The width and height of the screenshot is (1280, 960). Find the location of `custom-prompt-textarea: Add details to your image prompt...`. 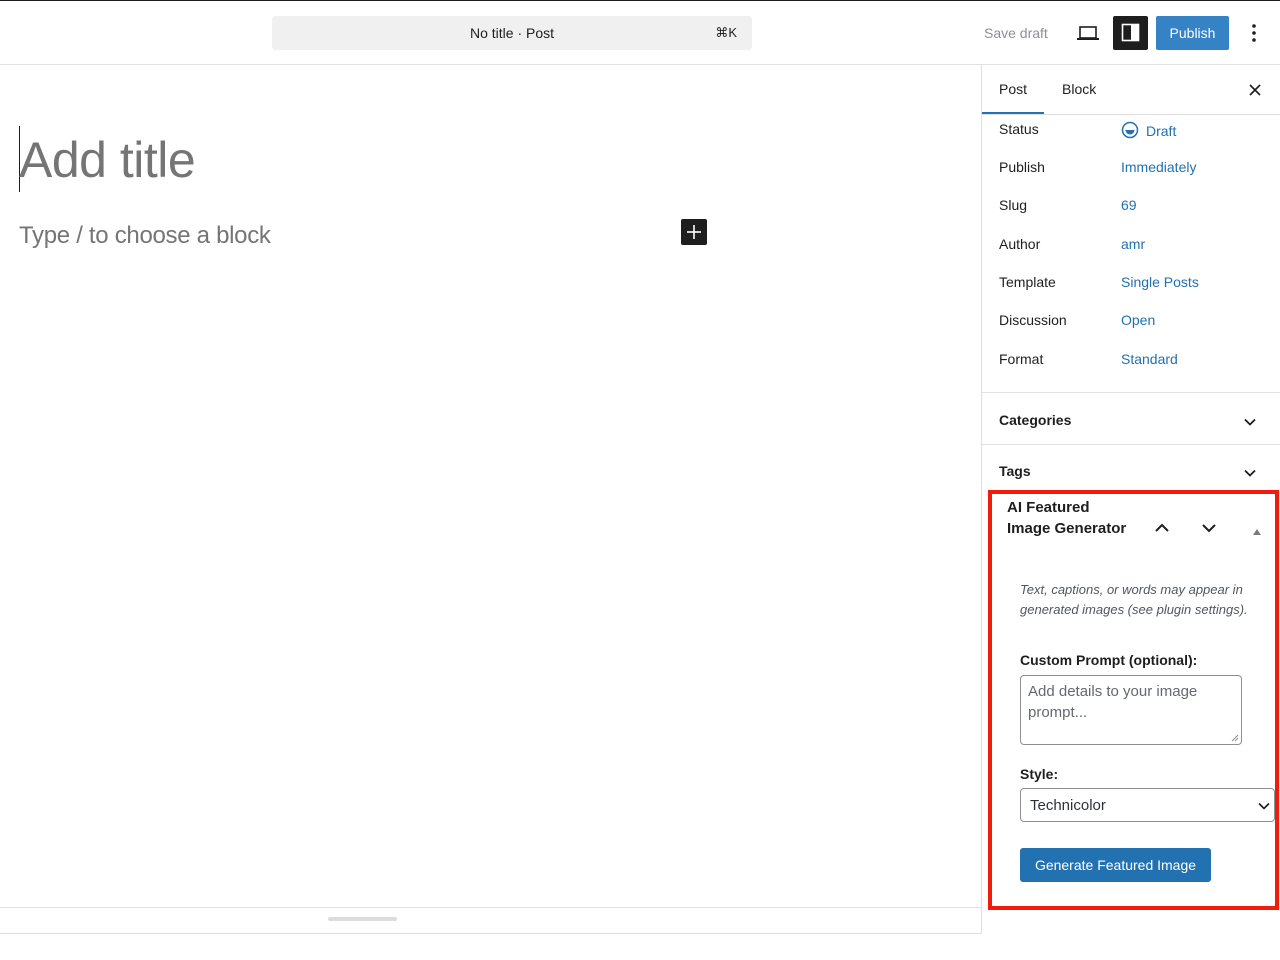

custom-prompt-textarea: Add details to your image prompt... is located at coordinates (1131, 710).